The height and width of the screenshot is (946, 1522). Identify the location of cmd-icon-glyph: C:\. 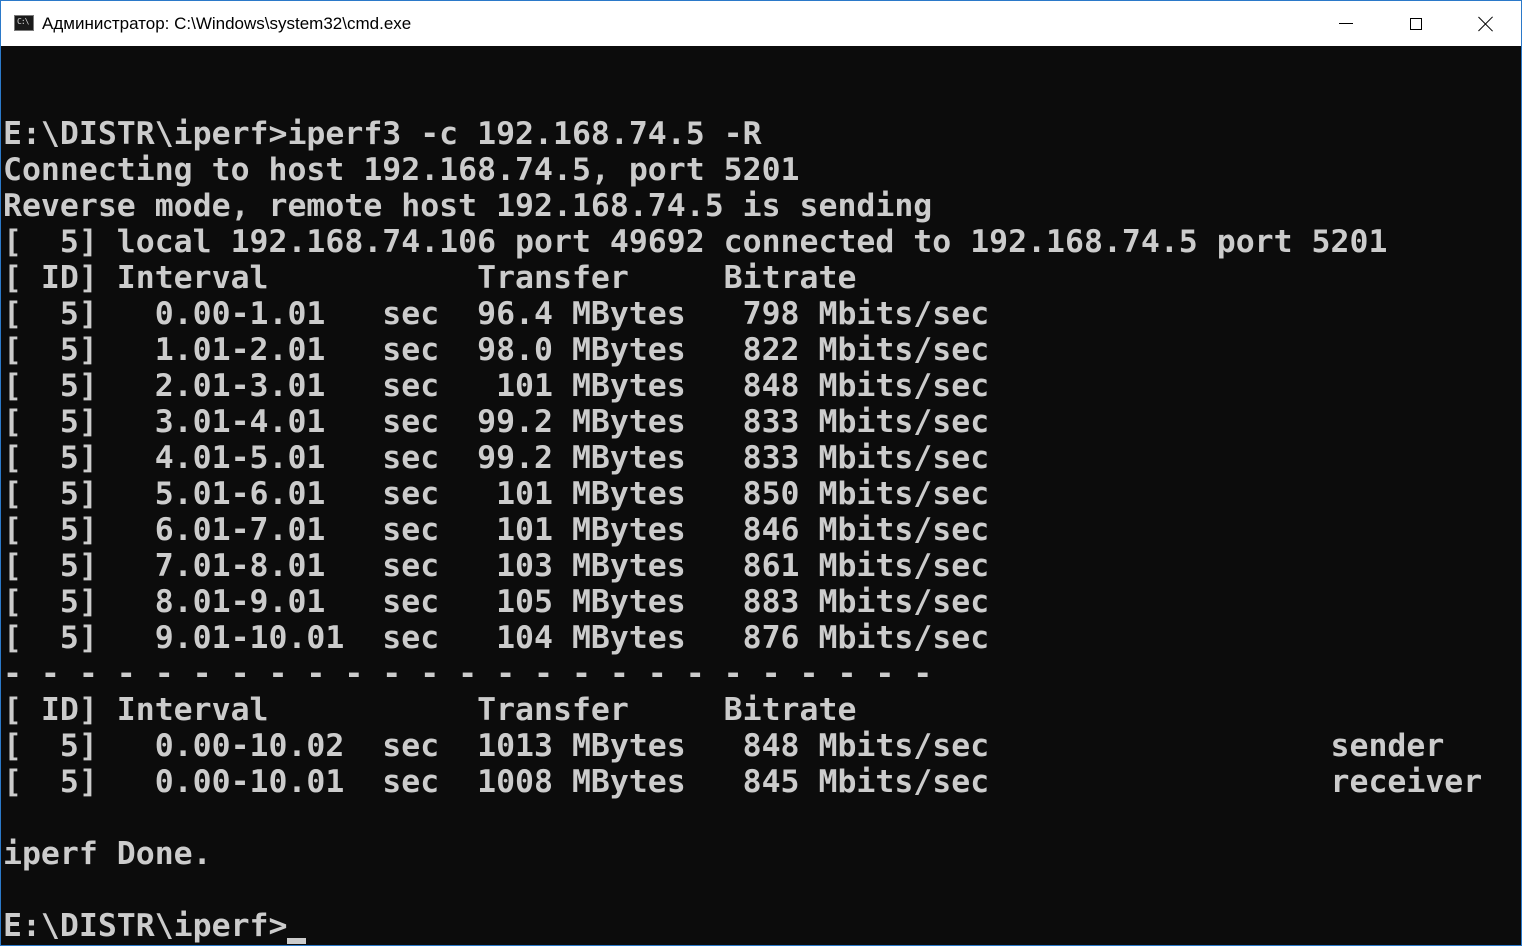
(23, 21).